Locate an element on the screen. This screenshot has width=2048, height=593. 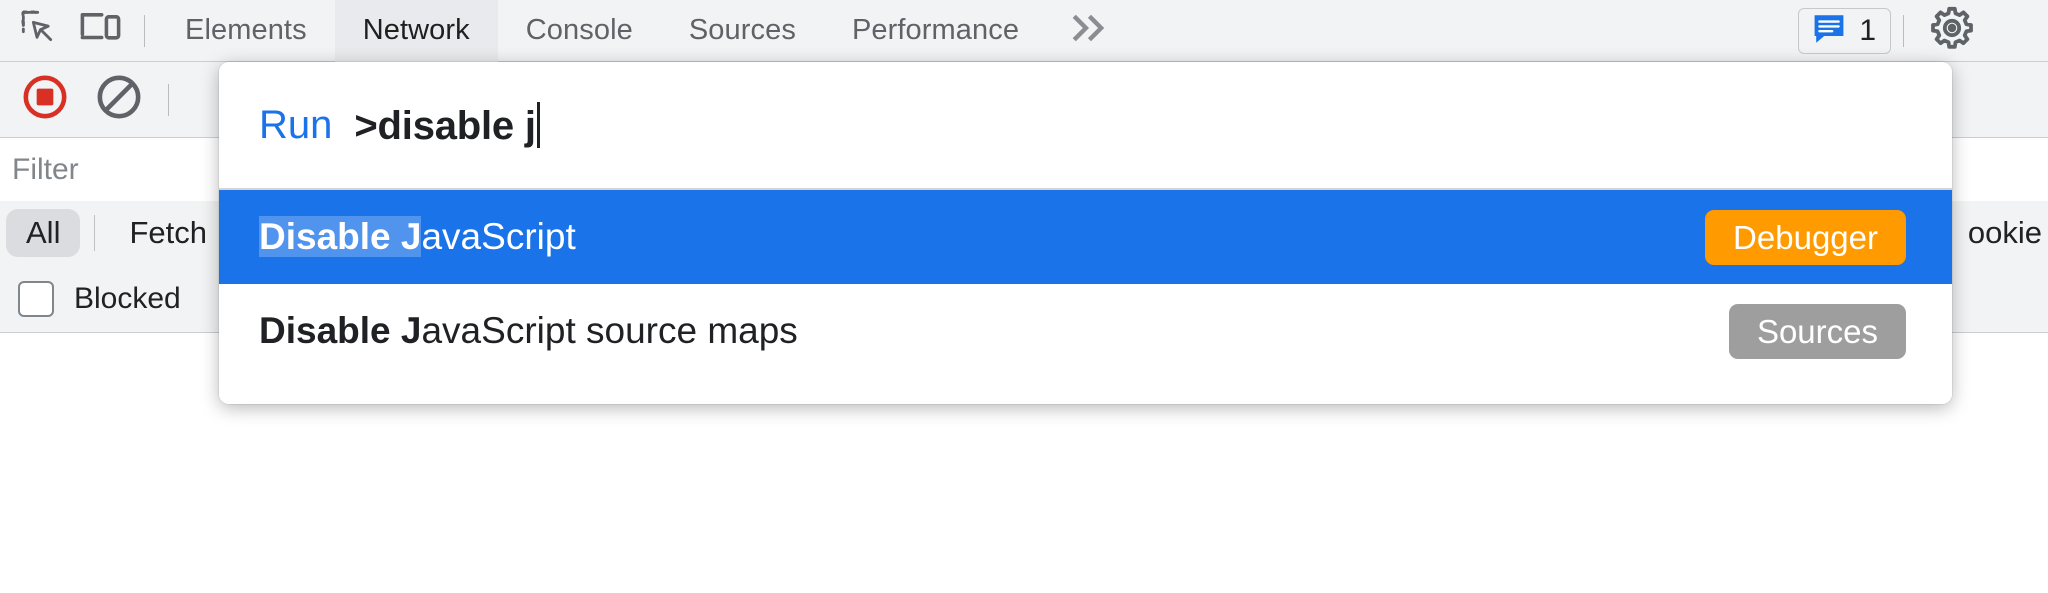
tabbar-right-actions: 1 is located at coordinates (1923, 31).